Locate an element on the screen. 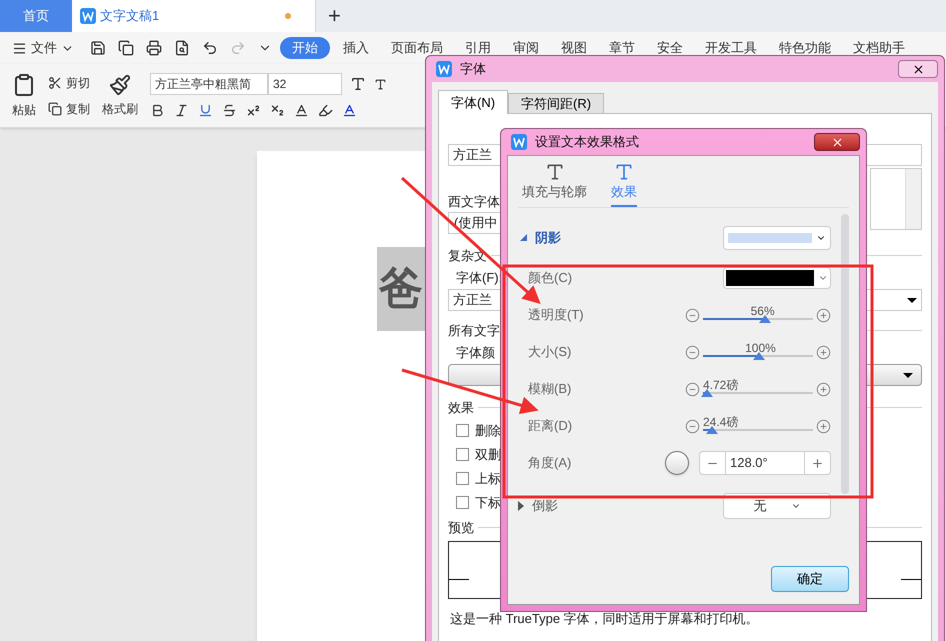 The height and width of the screenshot is (641, 946). undo-icon is located at coordinates (210, 48).